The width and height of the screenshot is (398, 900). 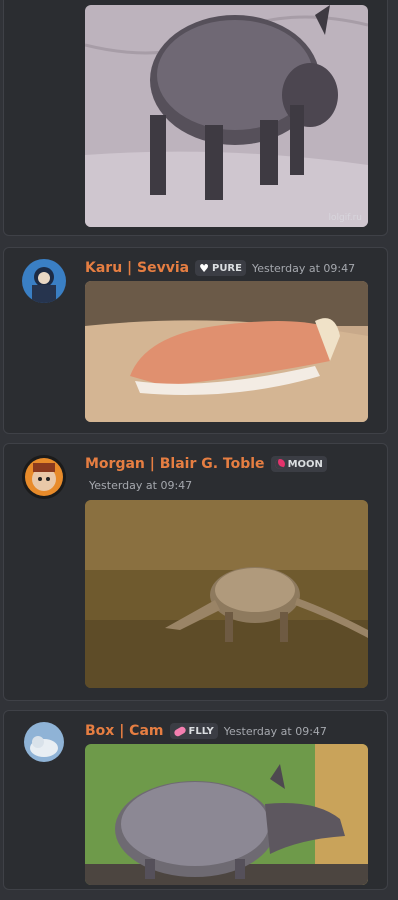 What do you see at coordinates (305, 464) in the screenshot?
I see `server-tag-label: MOON` at bounding box center [305, 464].